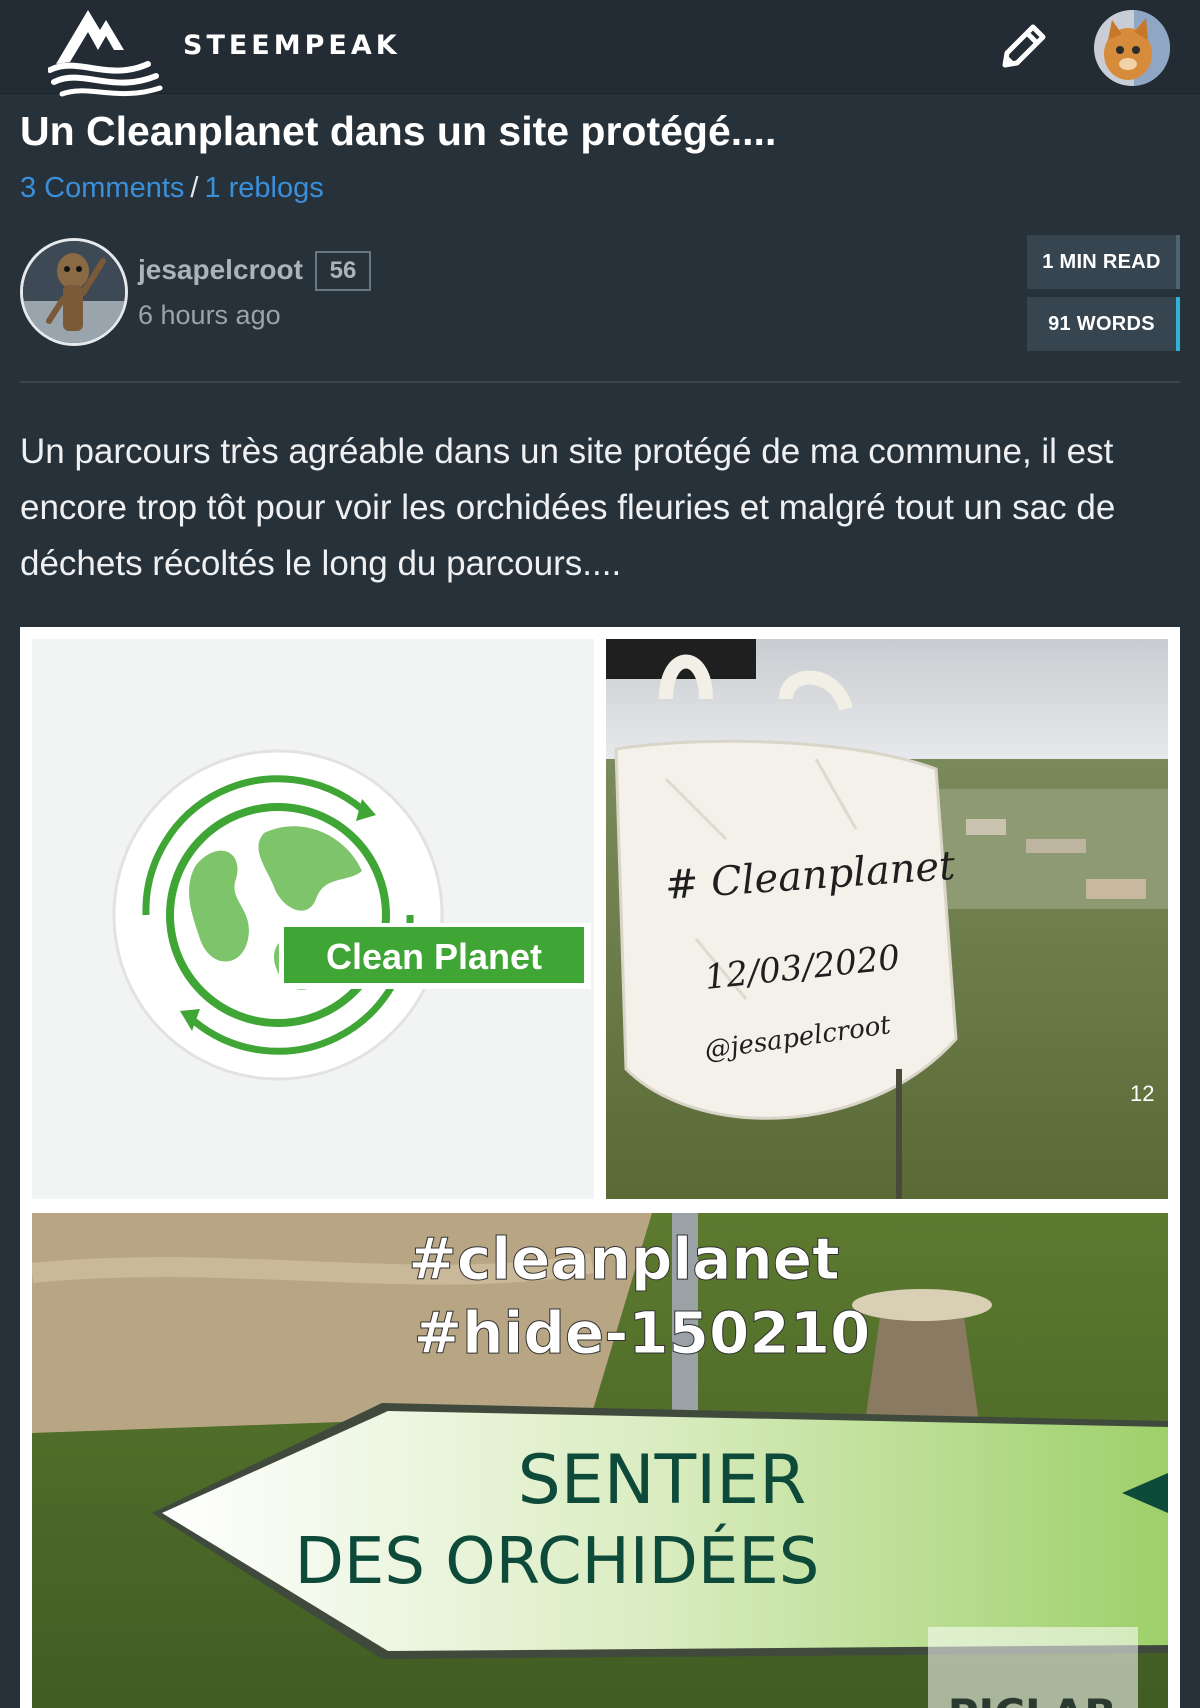 Image resolution: width=1200 pixels, height=1708 pixels. Describe the element at coordinates (600, 48) in the screenshot. I see `top-bar: STEEMPEAK` at that location.